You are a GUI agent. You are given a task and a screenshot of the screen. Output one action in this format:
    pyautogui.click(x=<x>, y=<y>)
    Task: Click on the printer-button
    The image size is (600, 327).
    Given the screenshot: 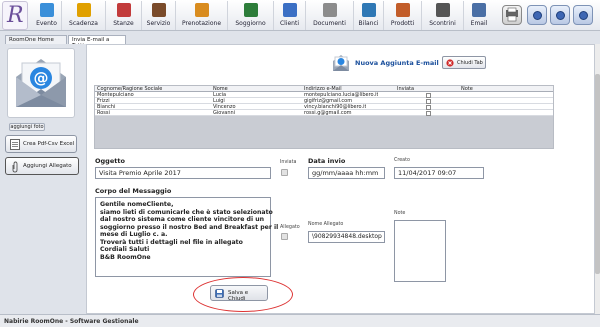 What is the action you would take?
    pyautogui.click(x=512, y=15)
    